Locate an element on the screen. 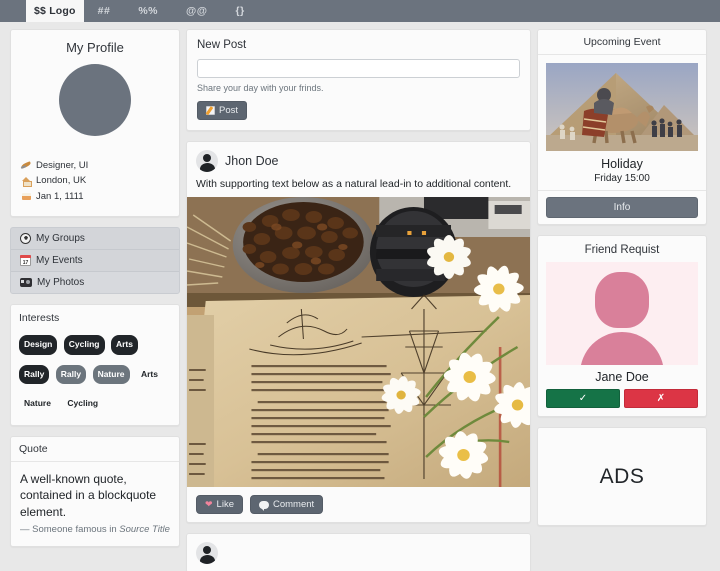  friend-avatar-placeholder is located at coordinates (622, 313).